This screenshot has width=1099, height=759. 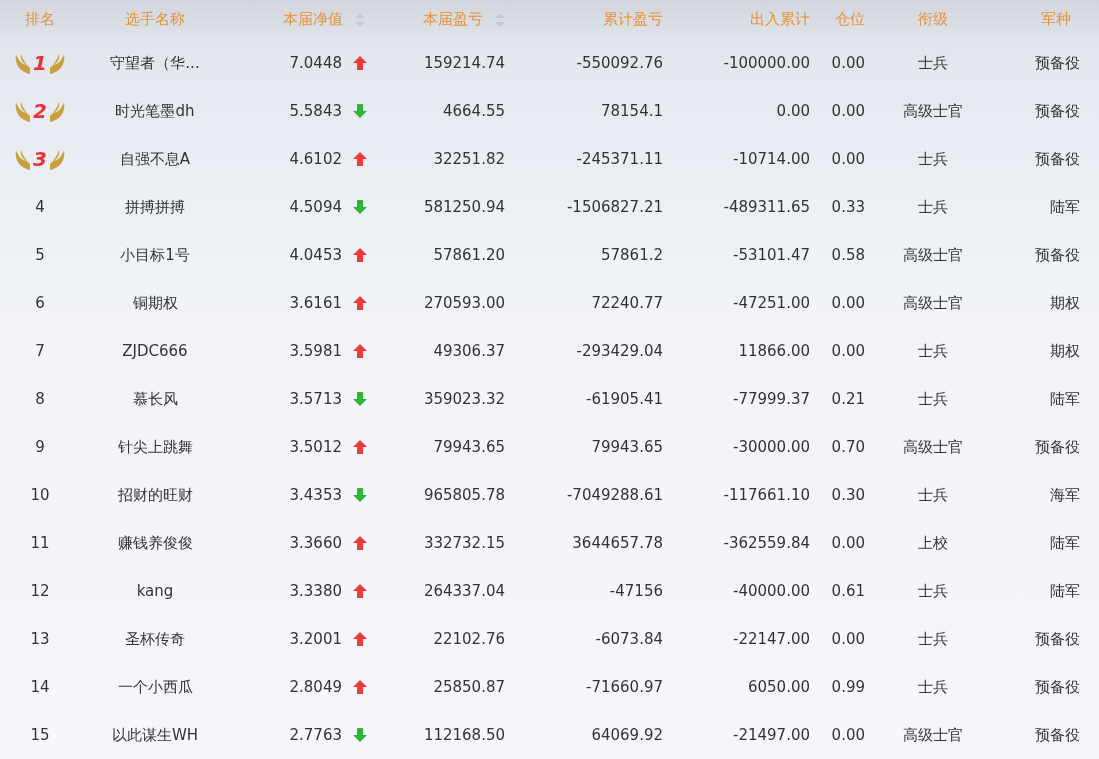 I want to click on table-cell: -100000.00, so click(x=766, y=63).